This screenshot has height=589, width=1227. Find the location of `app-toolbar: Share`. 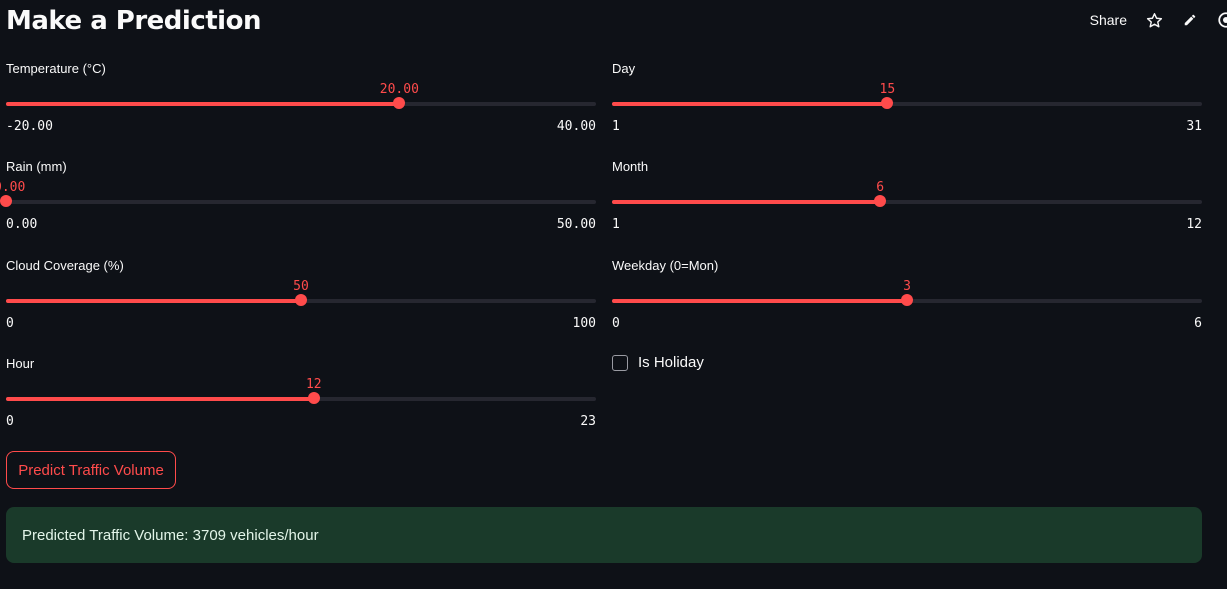

app-toolbar: Share is located at coordinates (1158, 20).